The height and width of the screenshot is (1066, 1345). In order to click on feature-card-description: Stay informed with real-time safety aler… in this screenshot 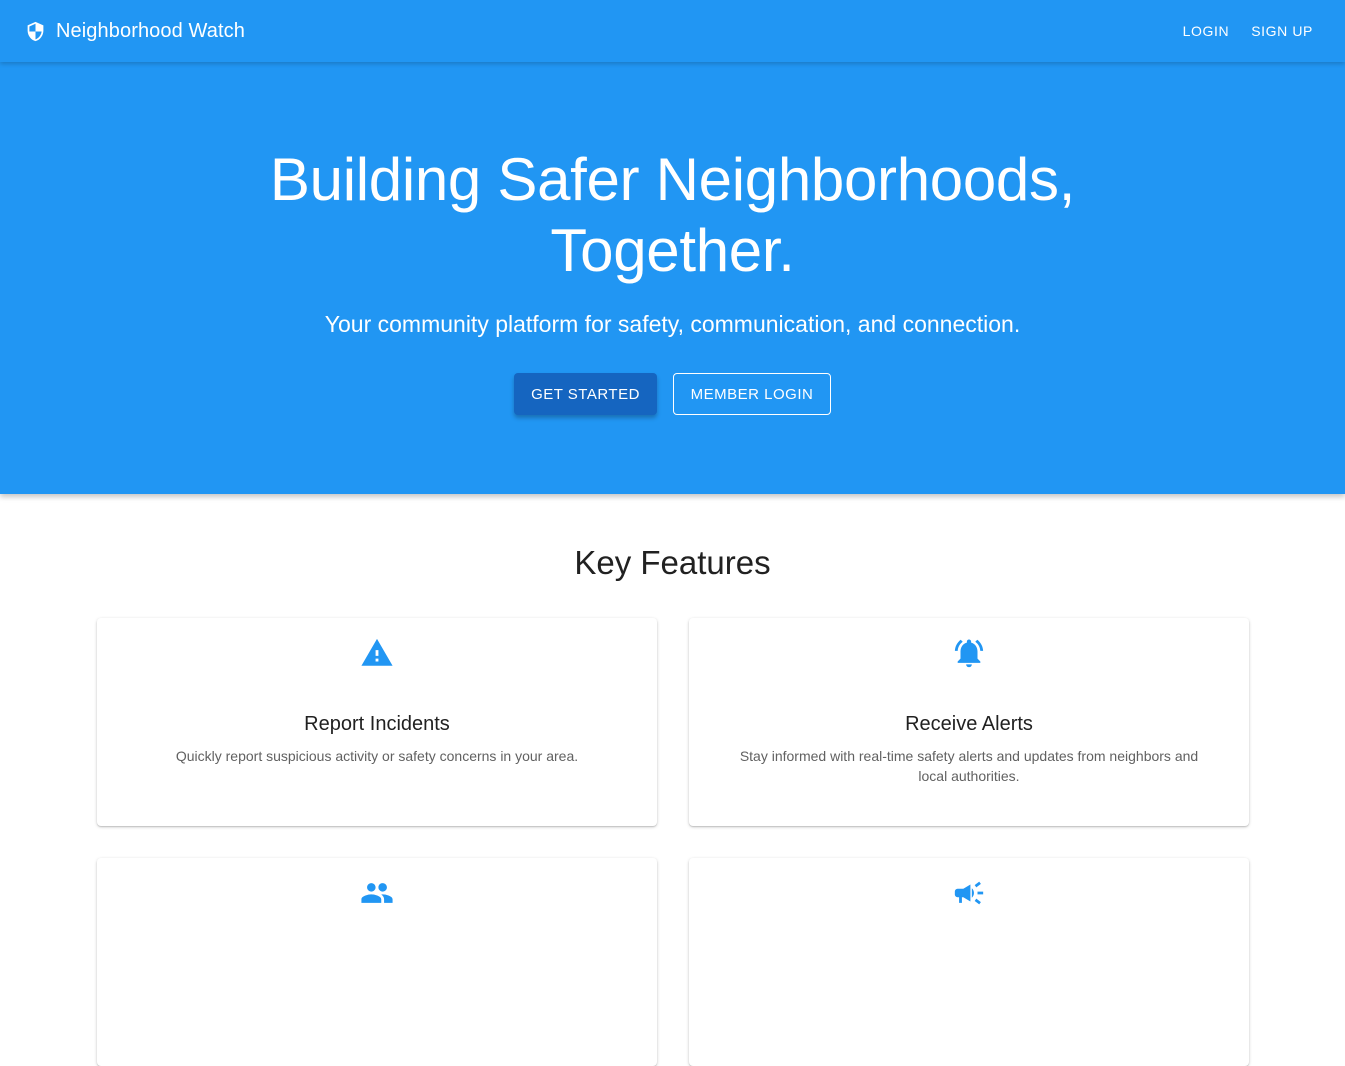, I will do `click(969, 766)`.